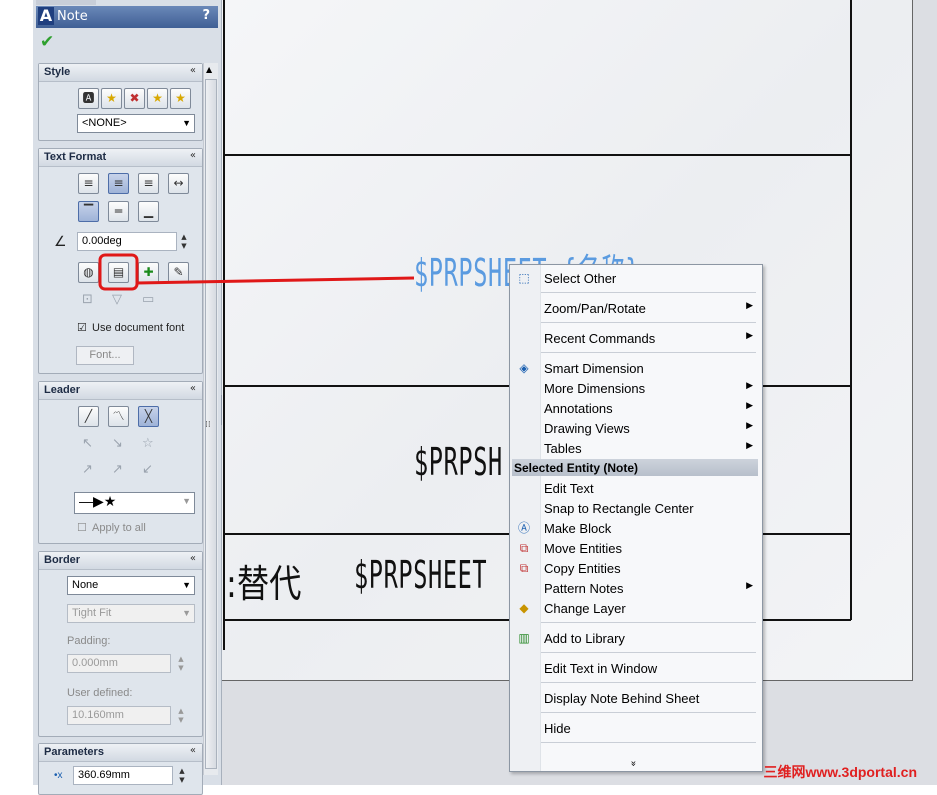  What do you see at coordinates (636, 408) in the screenshot?
I see `menu-item-annotations: Annotations ▶` at bounding box center [636, 408].